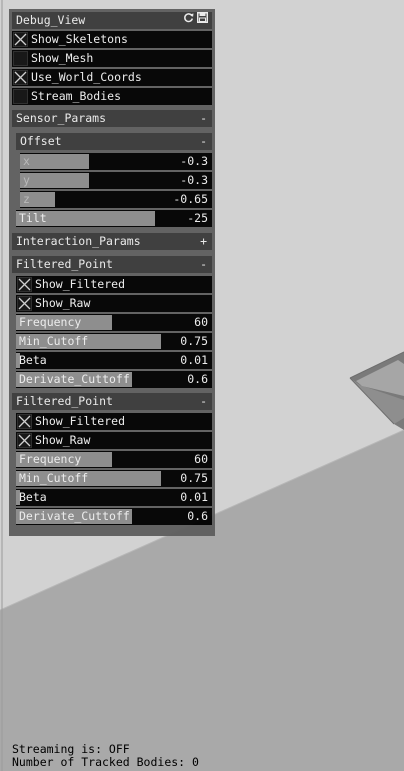 The height and width of the screenshot is (771, 404). I want to click on slider-offset-y: y -0.3, so click(116, 180).